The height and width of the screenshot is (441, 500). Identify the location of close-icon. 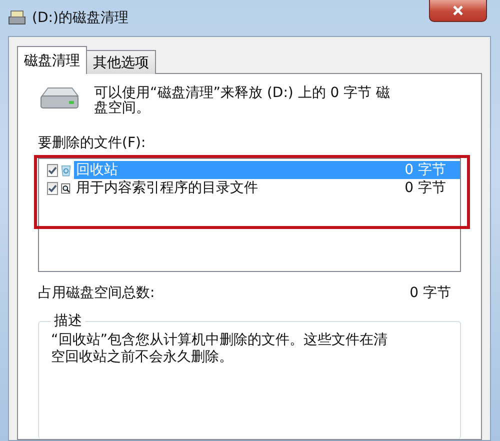
(458, 10).